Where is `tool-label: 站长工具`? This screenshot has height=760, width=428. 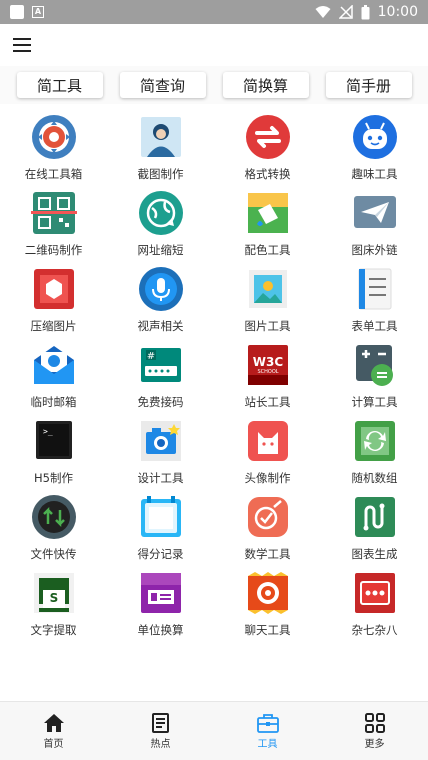 tool-label: 站长工具 is located at coordinates (267, 402).